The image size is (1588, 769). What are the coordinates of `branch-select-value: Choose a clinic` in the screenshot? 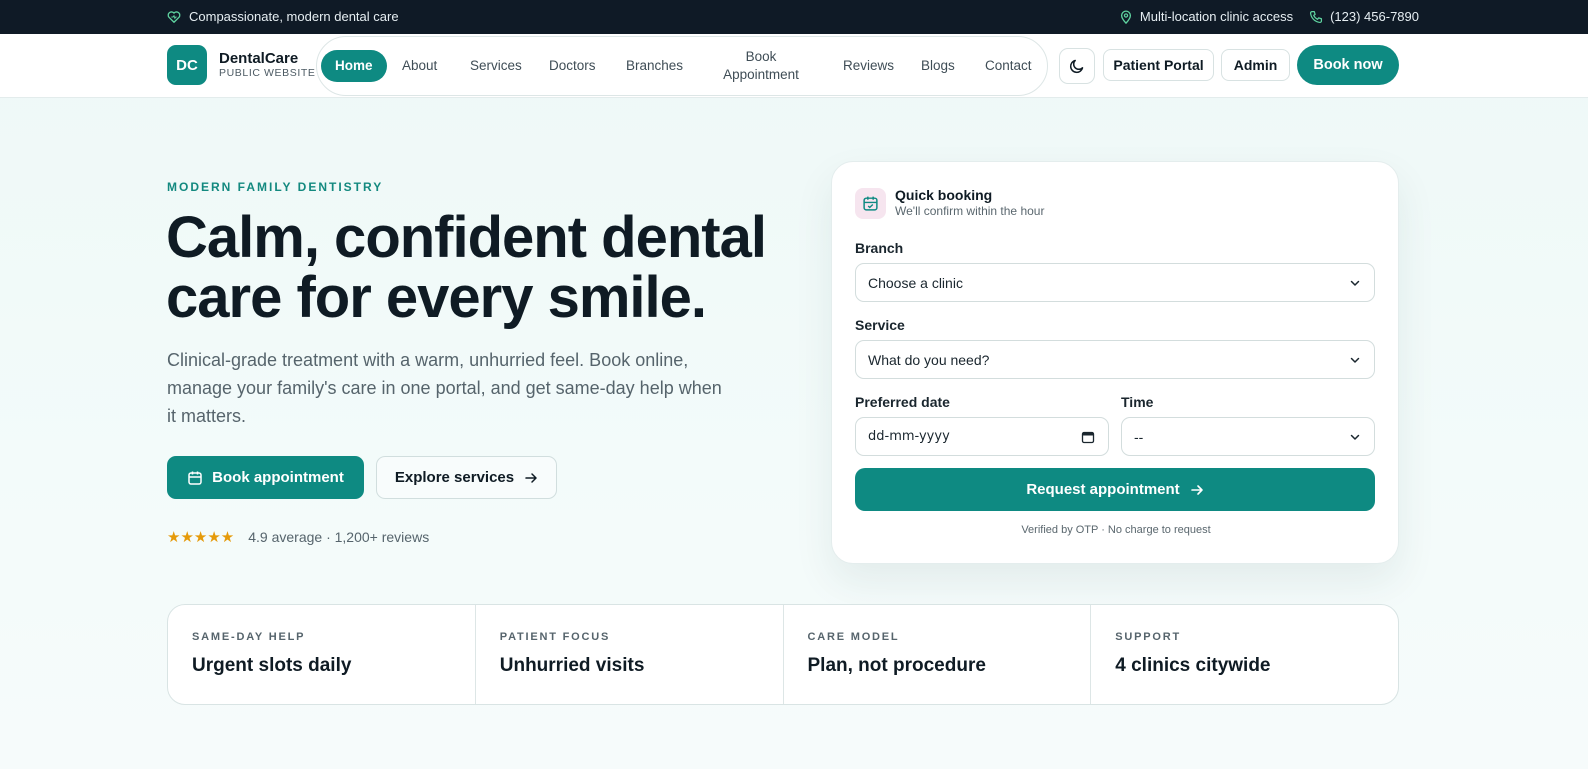 It's located at (915, 282).